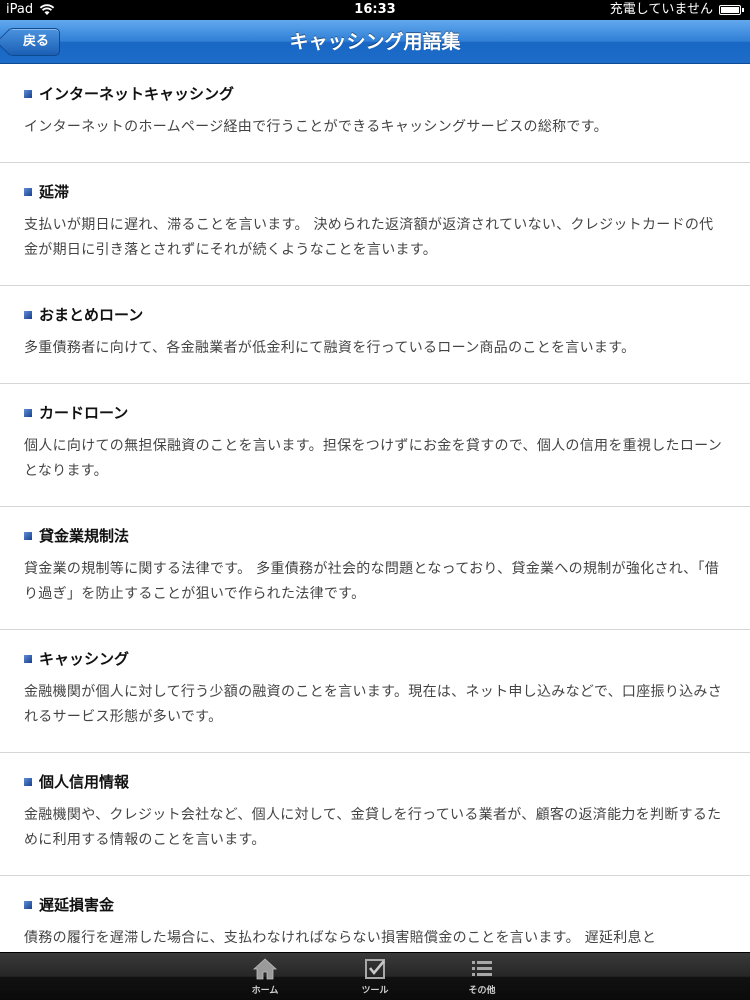 This screenshot has height=1000, width=750. I want to click on term-title: 貸金業規制法, so click(84, 536).